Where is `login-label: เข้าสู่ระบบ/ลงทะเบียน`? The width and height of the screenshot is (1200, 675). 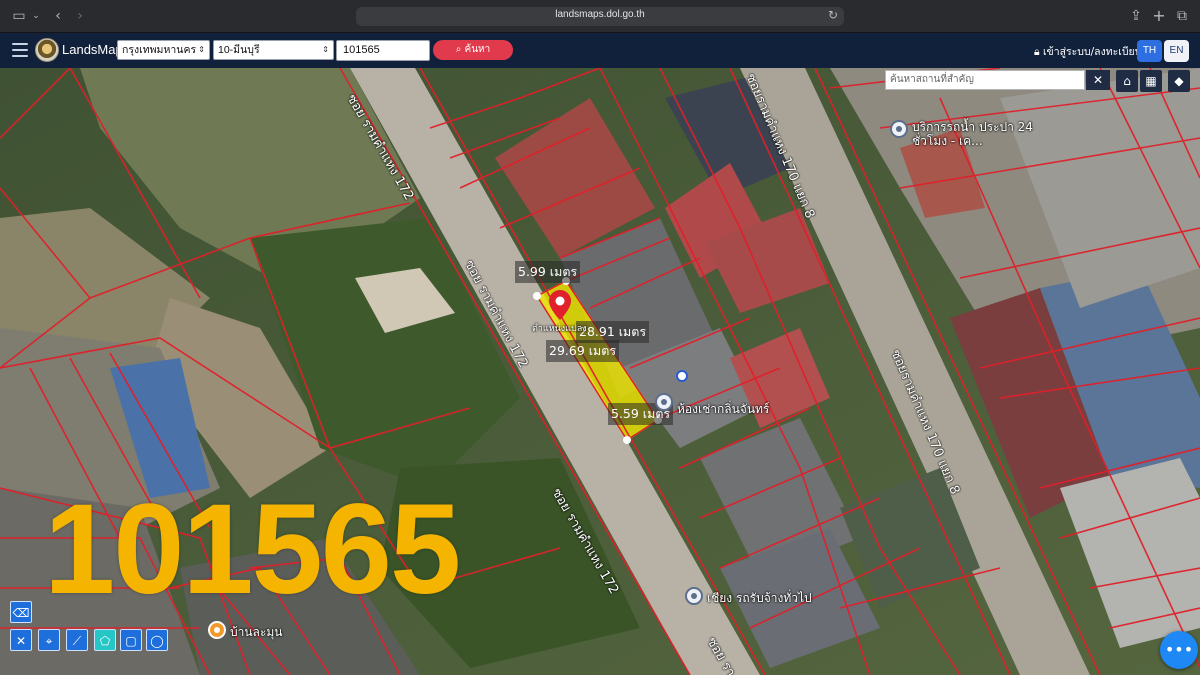 login-label: เข้าสู่ระบบ/ลงทะเบียน is located at coordinates (1092, 52).